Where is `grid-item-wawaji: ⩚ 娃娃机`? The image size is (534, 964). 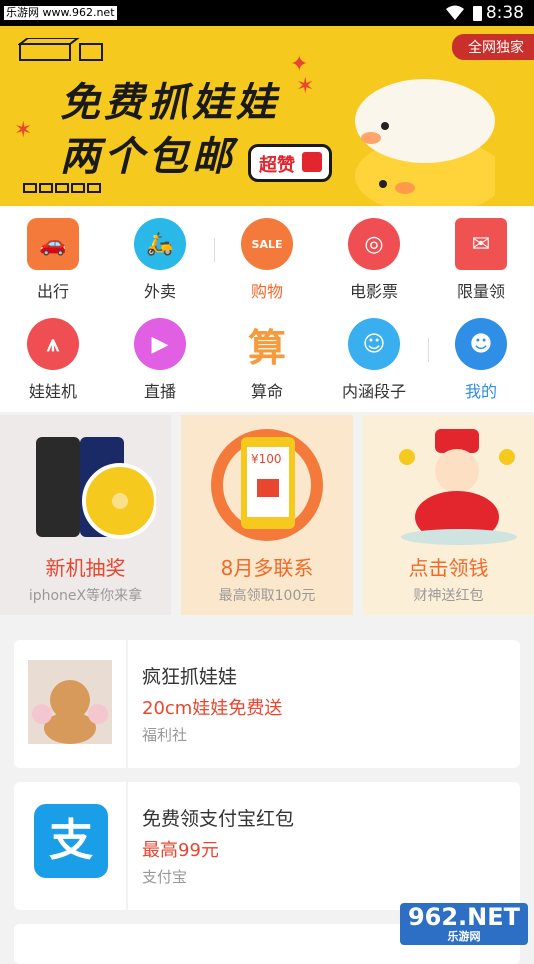
grid-item-wawaji: ⩚ 娃娃机 is located at coordinates (53, 360).